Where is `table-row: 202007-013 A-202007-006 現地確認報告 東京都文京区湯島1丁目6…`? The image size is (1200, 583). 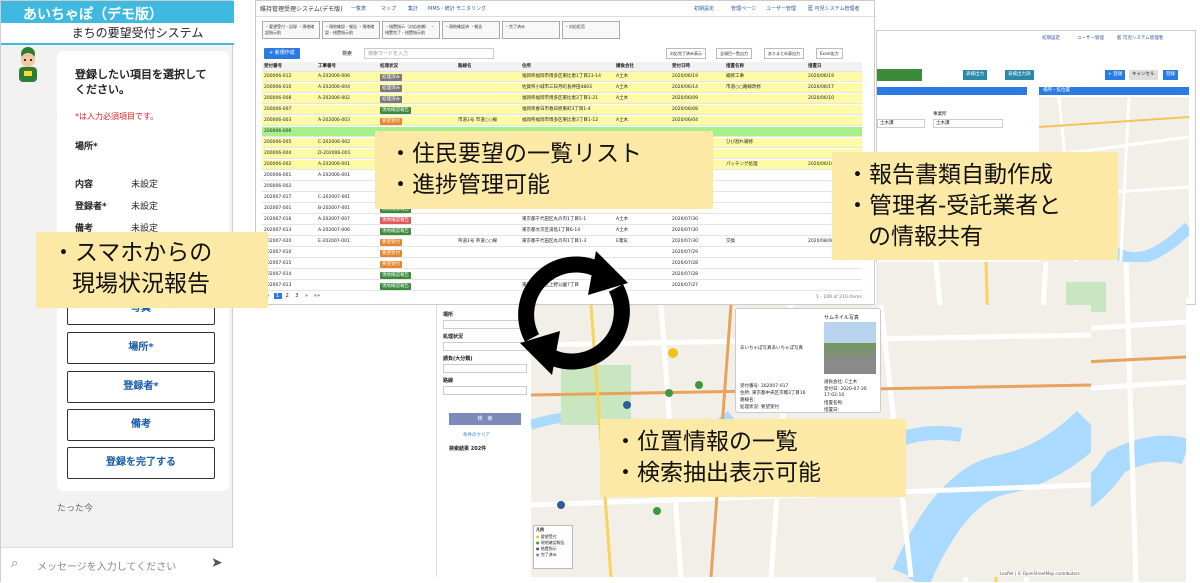
table-row: 202007-013 A-202007-006 現地確認報告 東京都文京区湯島1丁目6… is located at coordinates (562, 231).